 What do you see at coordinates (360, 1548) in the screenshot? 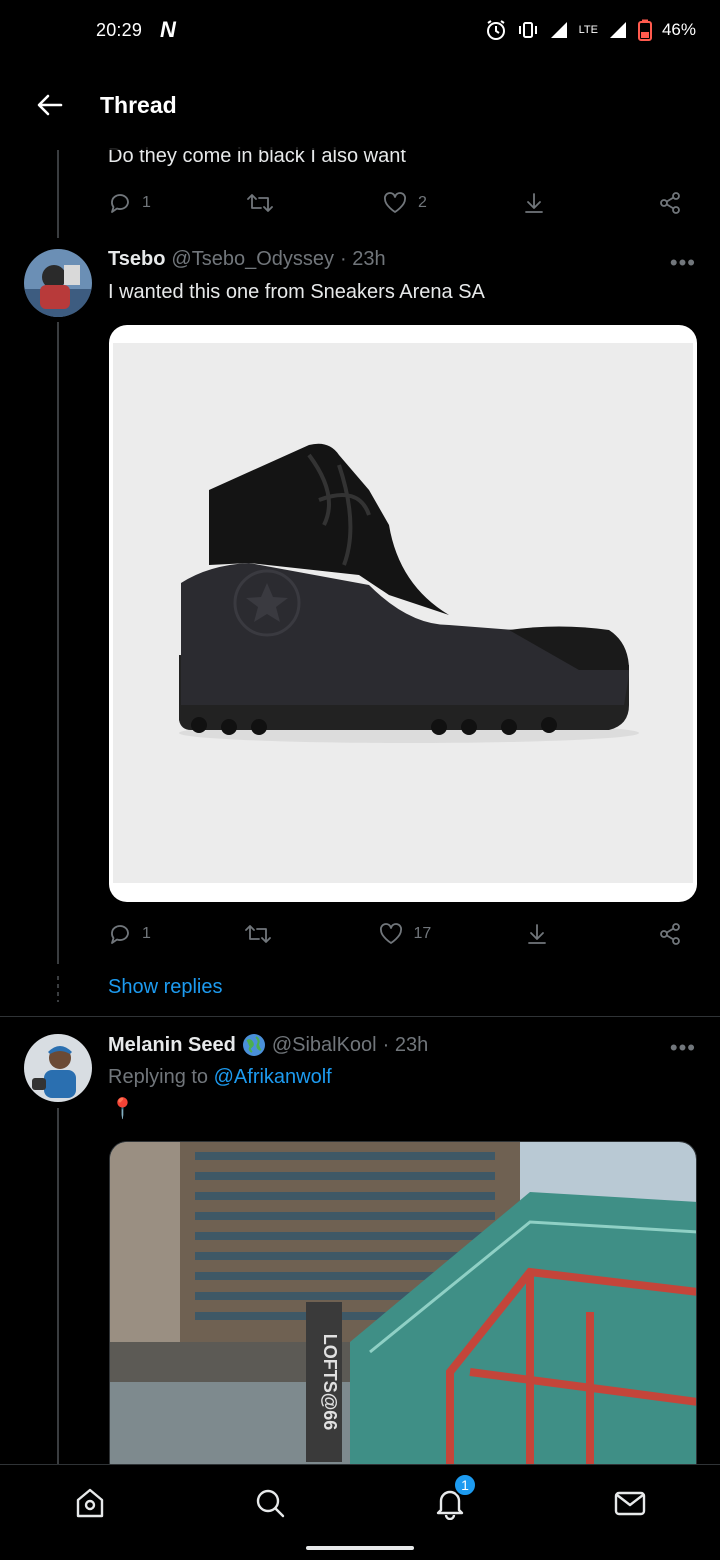
I see `gesture-bar` at bounding box center [360, 1548].